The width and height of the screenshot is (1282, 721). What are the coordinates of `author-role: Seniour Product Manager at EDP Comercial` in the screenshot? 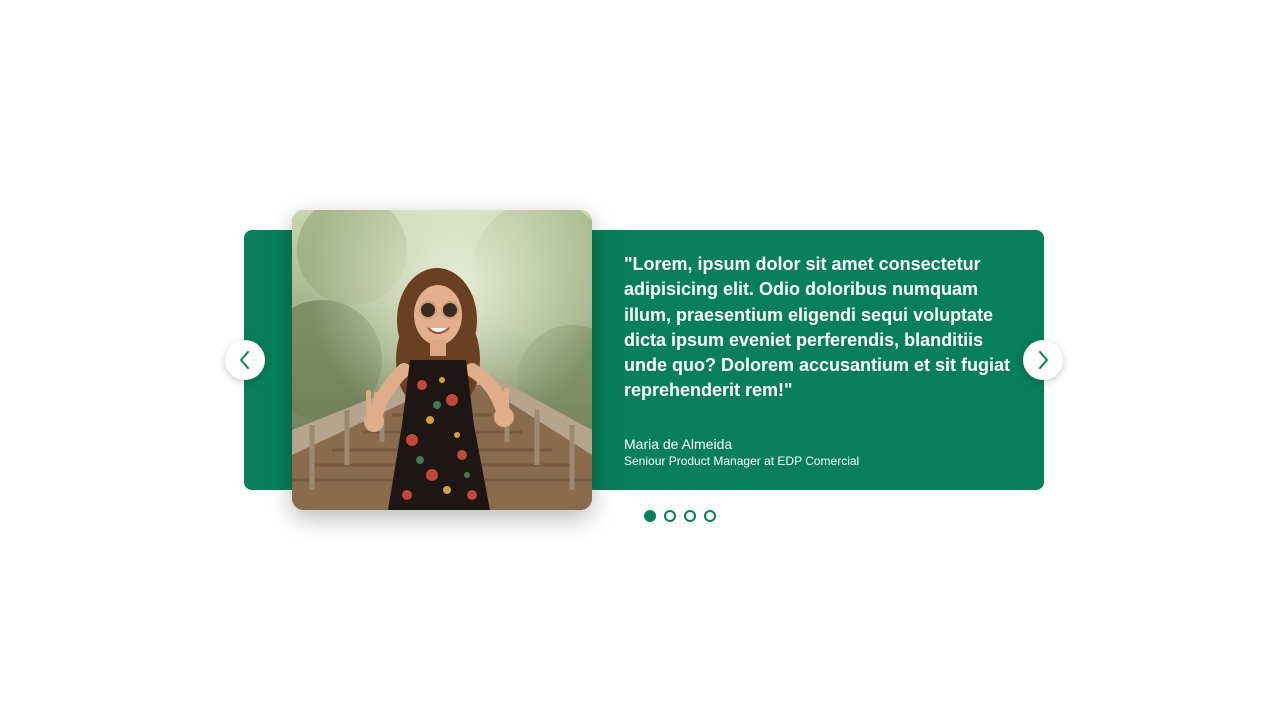 It's located at (742, 461).